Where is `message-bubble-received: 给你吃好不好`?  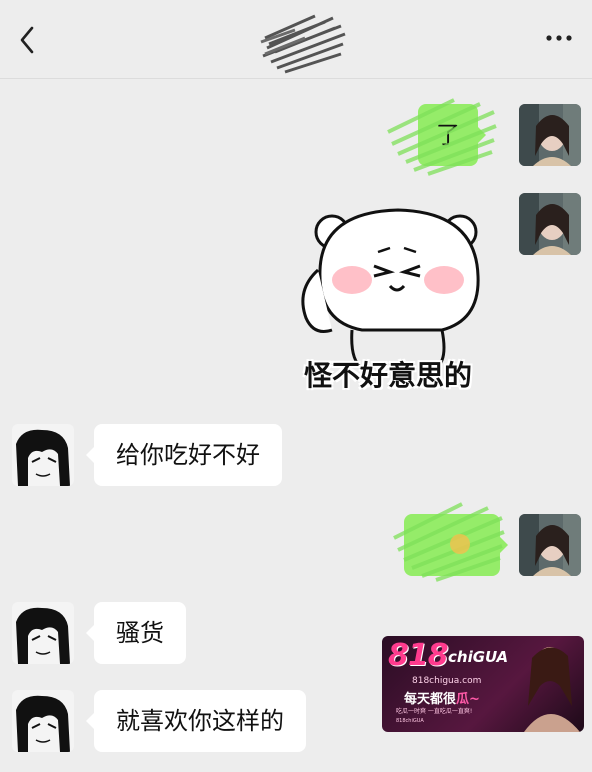
message-bubble-received: 给你吃好不好 is located at coordinates (184, 455).